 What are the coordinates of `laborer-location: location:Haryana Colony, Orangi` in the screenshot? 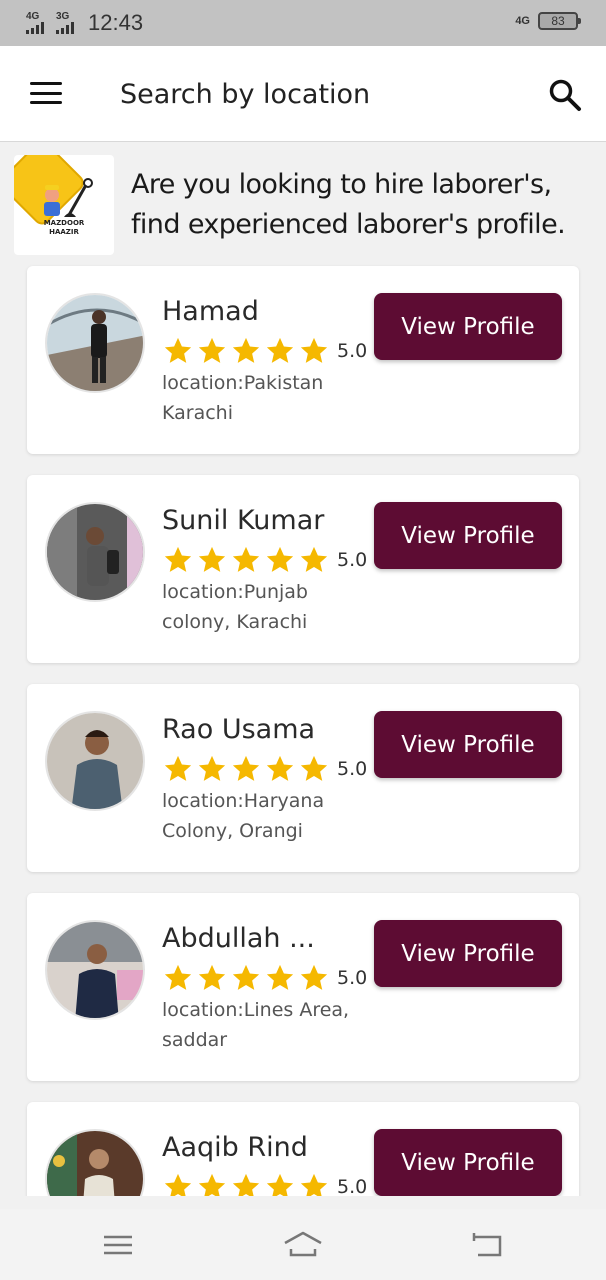 It's located at (243, 816).